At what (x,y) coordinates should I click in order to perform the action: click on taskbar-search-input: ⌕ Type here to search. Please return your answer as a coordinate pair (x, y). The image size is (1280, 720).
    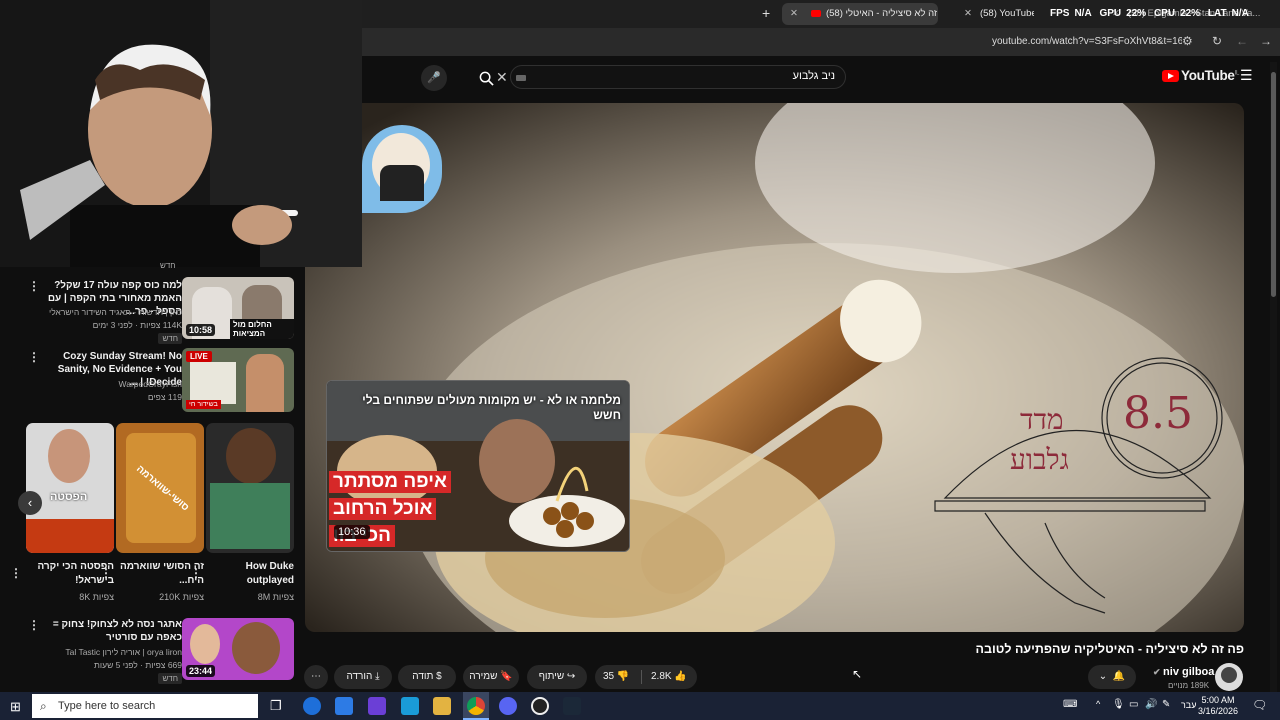
    Looking at the image, I should click on (145, 706).